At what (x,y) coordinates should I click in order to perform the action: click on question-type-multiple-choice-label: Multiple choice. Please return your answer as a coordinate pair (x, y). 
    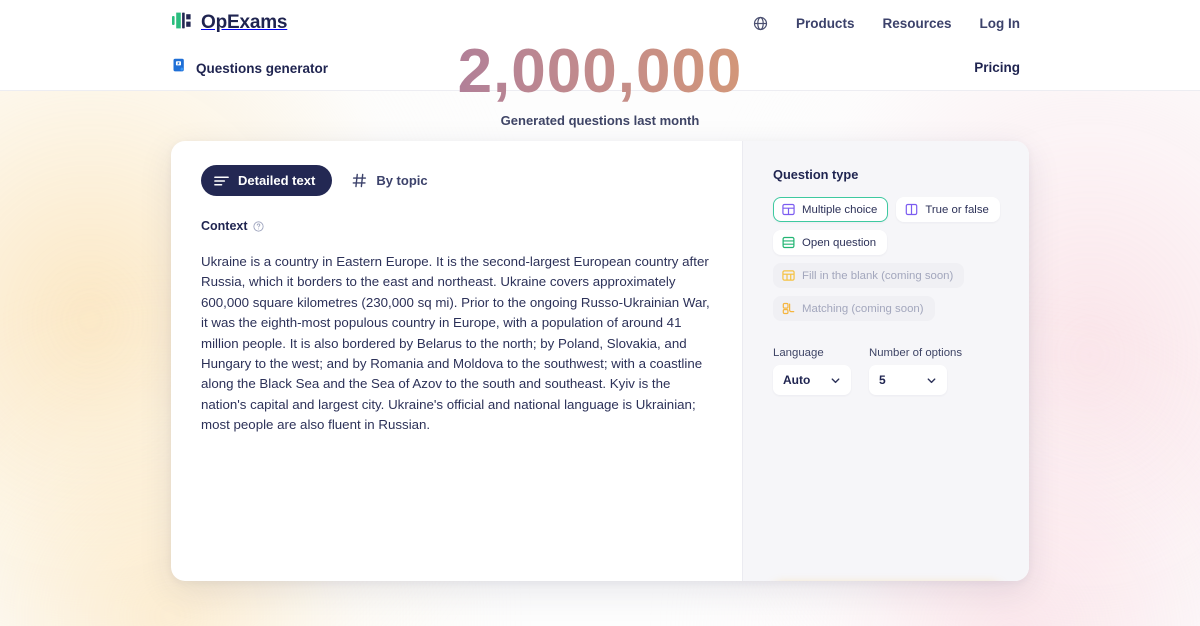
    Looking at the image, I should click on (840, 209).